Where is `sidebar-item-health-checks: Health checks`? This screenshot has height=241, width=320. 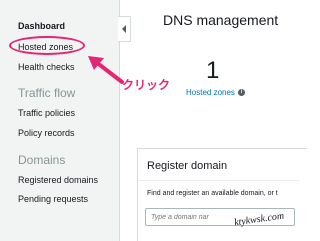 sidebar-item-health-checks: Health checks is located at coordinates (46, 67).